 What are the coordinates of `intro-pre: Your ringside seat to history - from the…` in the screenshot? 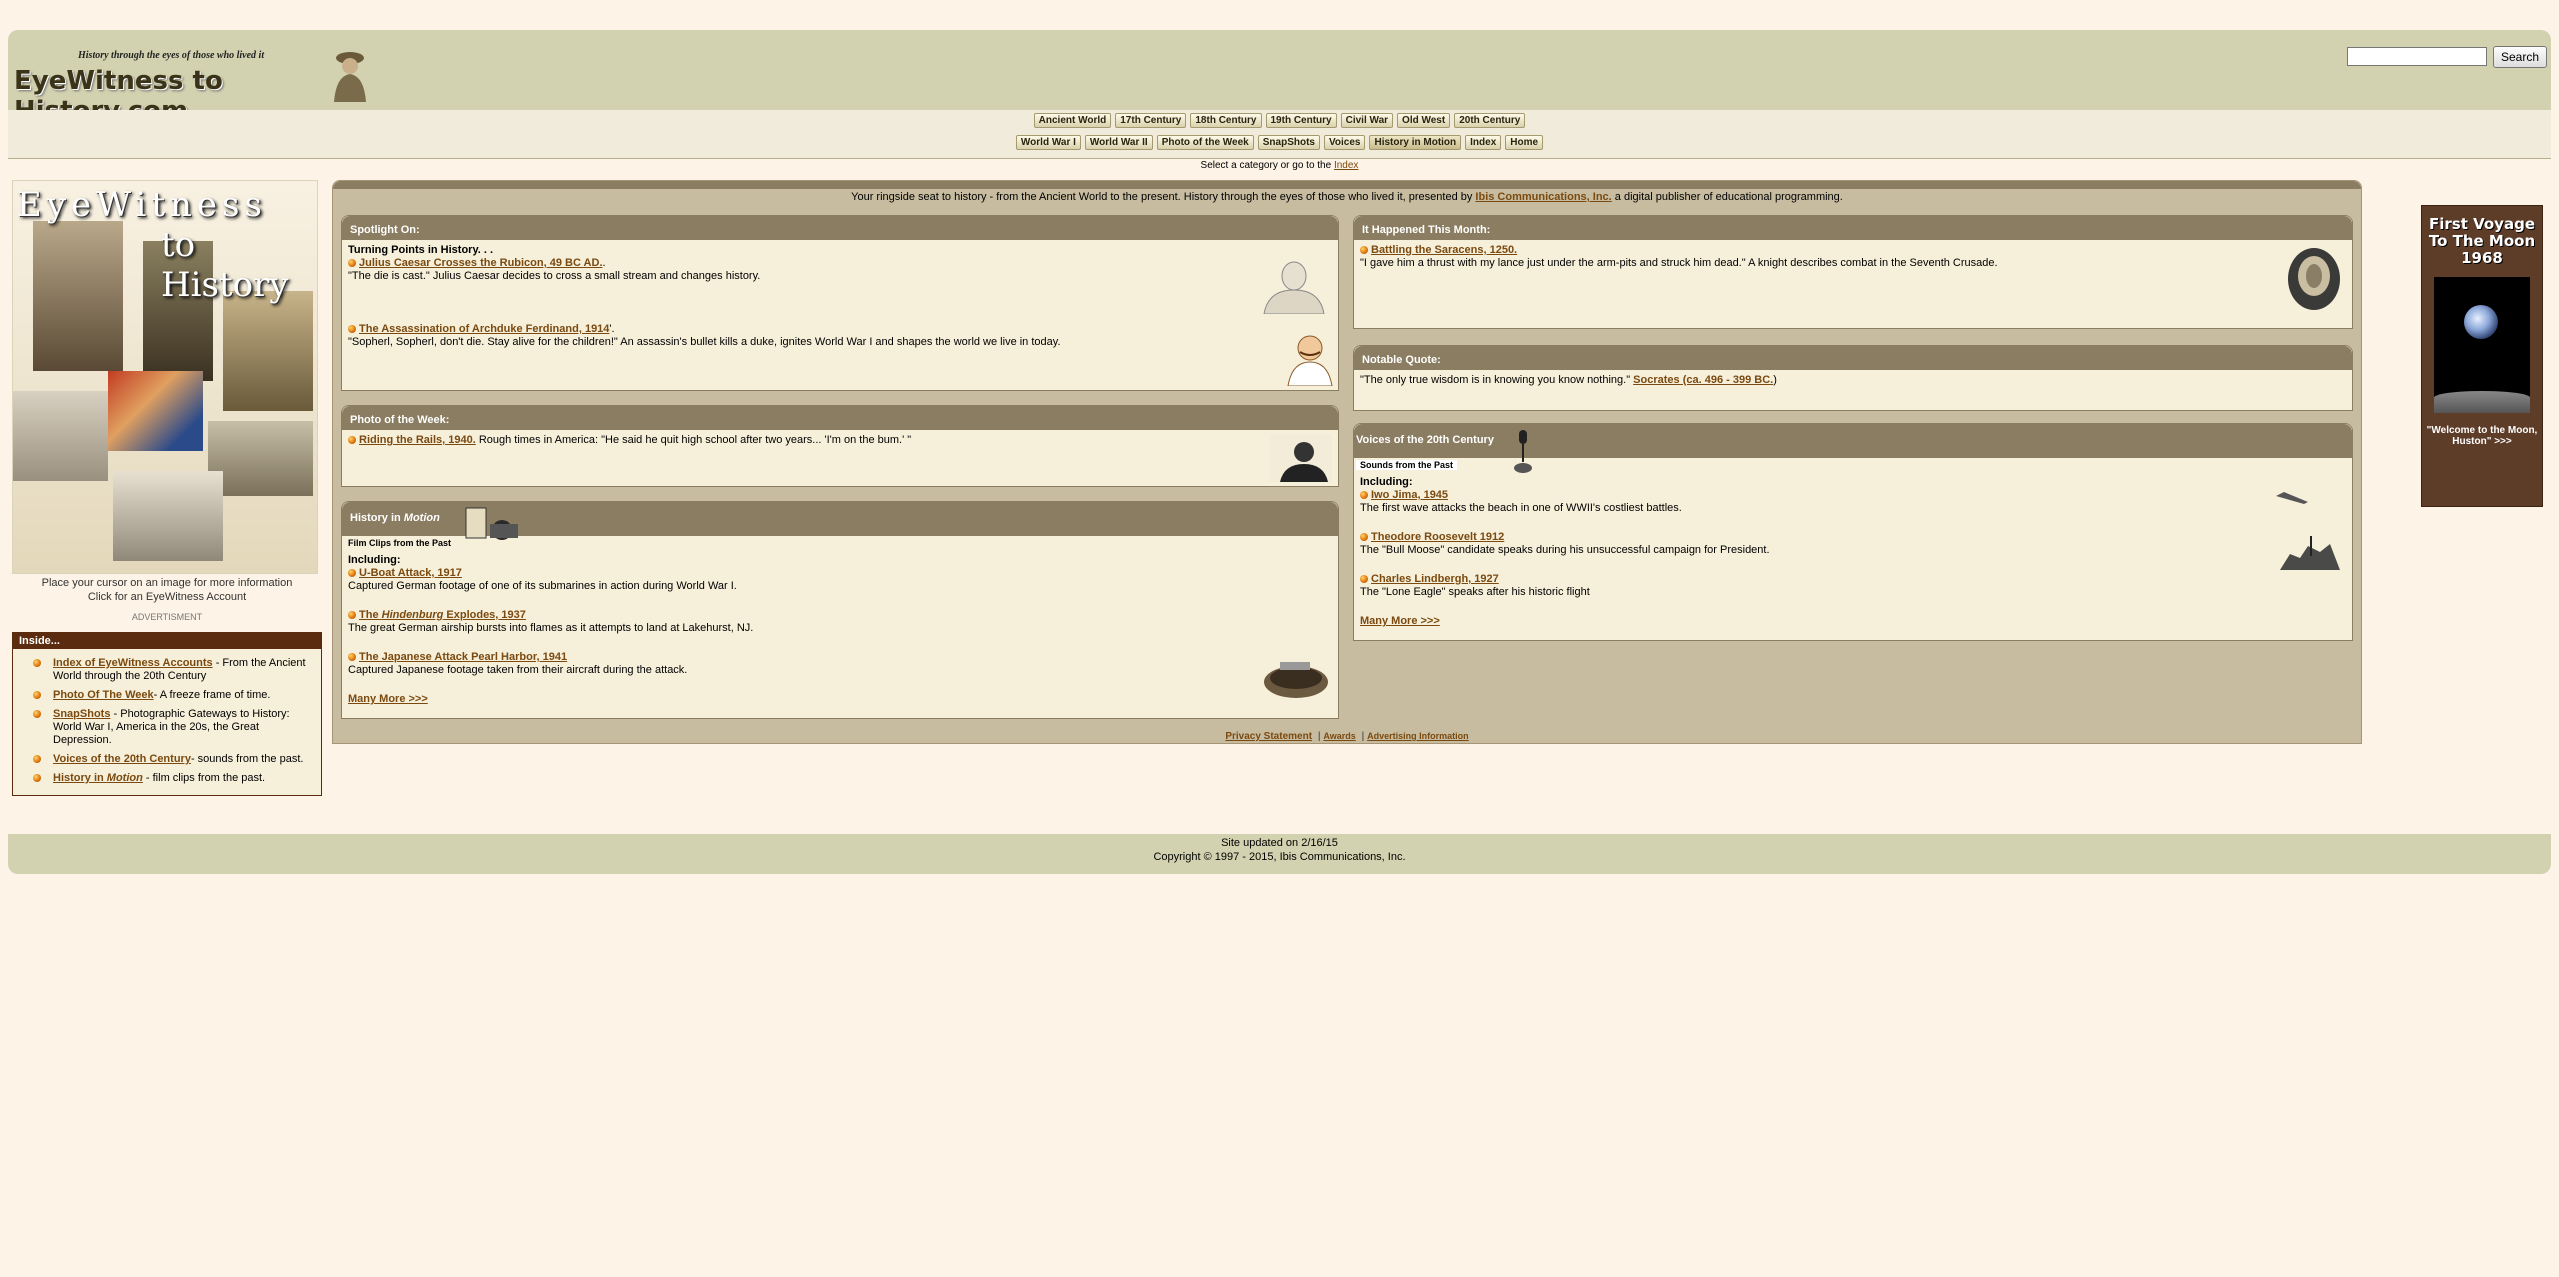 It's located at (1163, 197).